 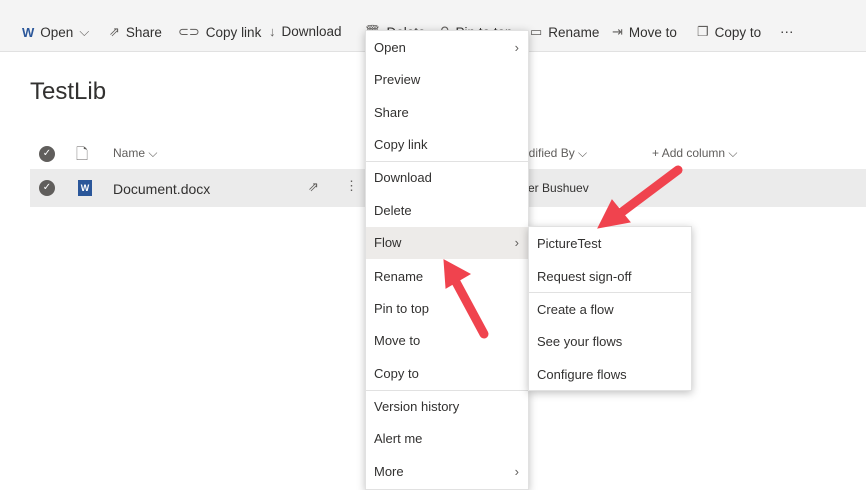 I want to click on flow-item-configure-flows: Configure flows, so click(x=610, y=375).